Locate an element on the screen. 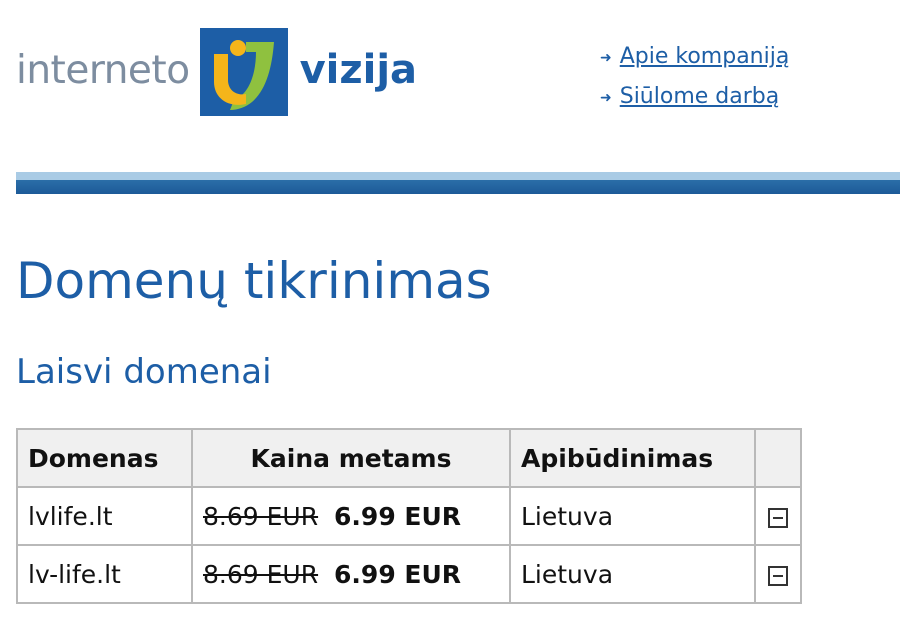 Image resolution: width=900 pixels, height=640 pixels. nav-item-about: ➜ Apie kompaniją is located at coordinates (694, 56).